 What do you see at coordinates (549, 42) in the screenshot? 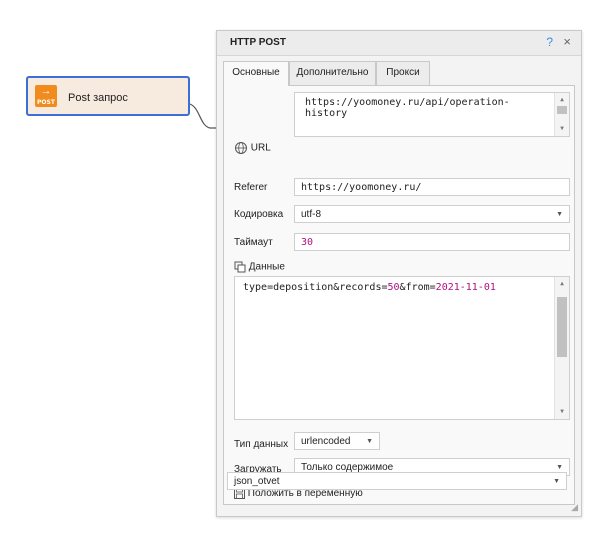
I see `help-icon: ?` at bounding box center [549, 42].